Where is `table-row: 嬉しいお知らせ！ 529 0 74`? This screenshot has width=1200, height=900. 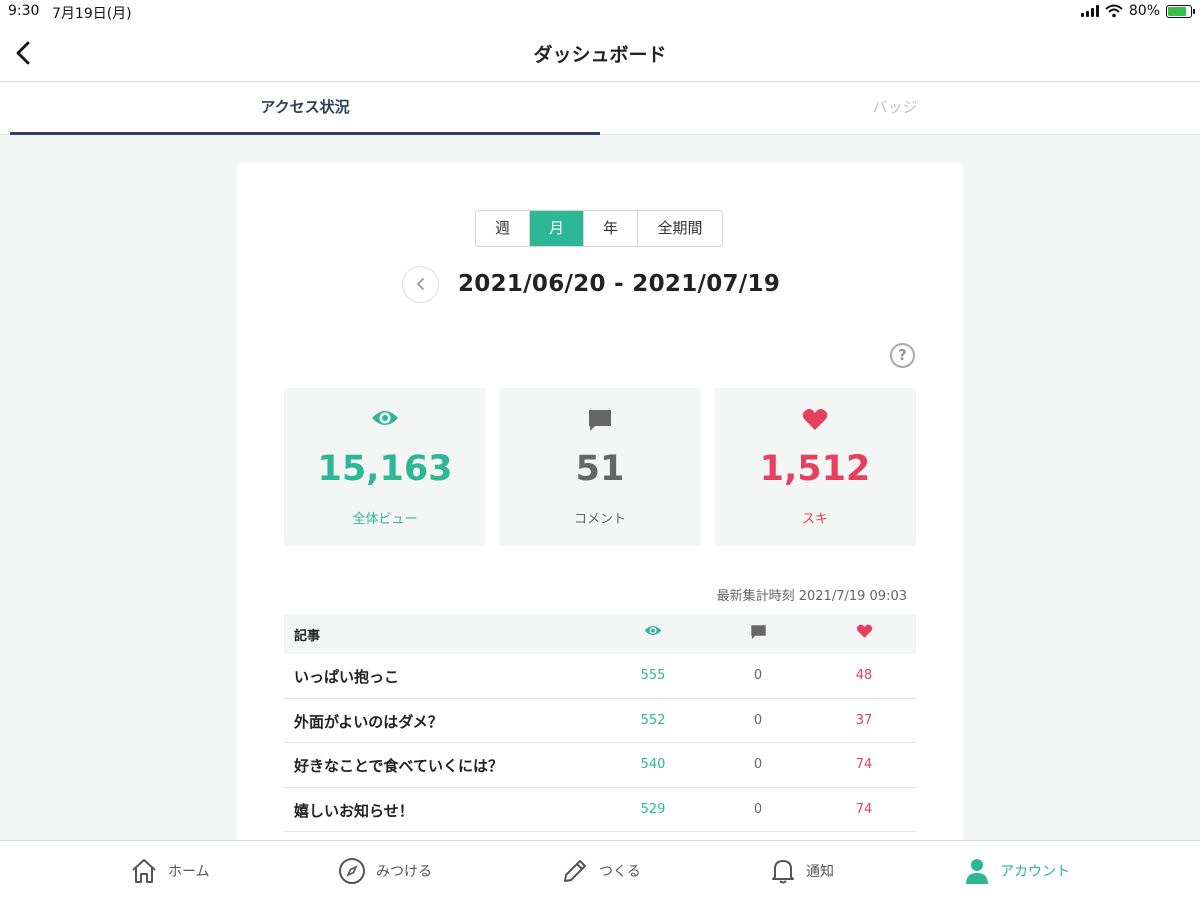 table-row: 嬉しいお知らせ！ 529 0 74 is located at coordinates (600, 810).